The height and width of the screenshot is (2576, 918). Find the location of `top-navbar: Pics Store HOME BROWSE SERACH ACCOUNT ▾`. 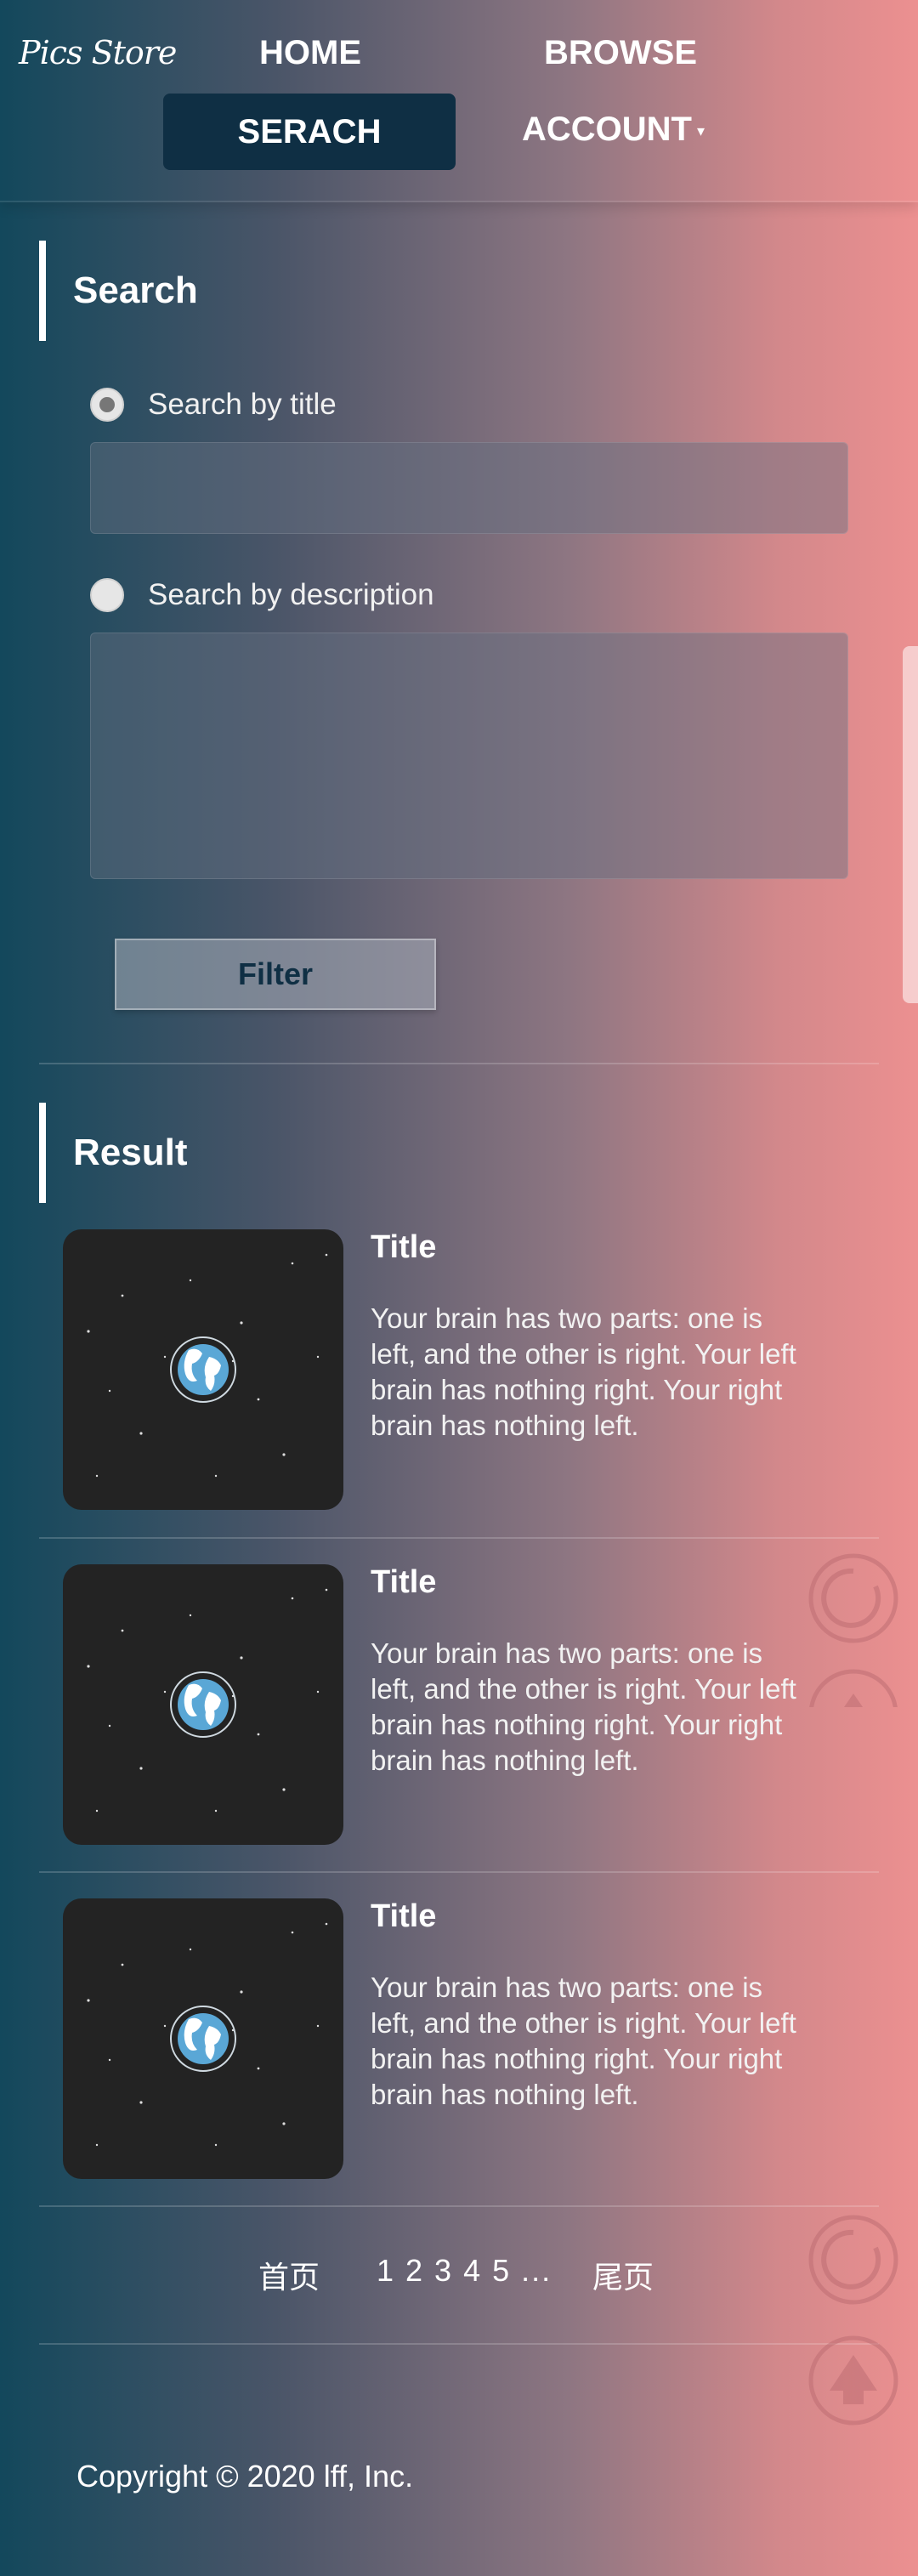

top-navbar: Pics Store HOME BROWSE SERACH ACCOUNT ▾ is located at coordinates (459, 101).